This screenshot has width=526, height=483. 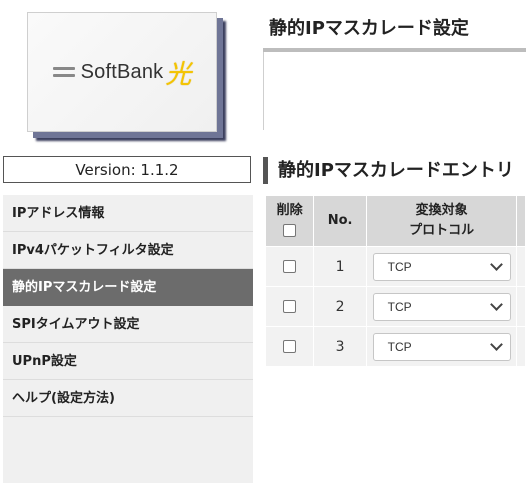 What do you see at coordinates (396, 170) in the screenshot?
I see `section-title: 静的IPマスカレードエントリ` at bounding box center [396, 170].